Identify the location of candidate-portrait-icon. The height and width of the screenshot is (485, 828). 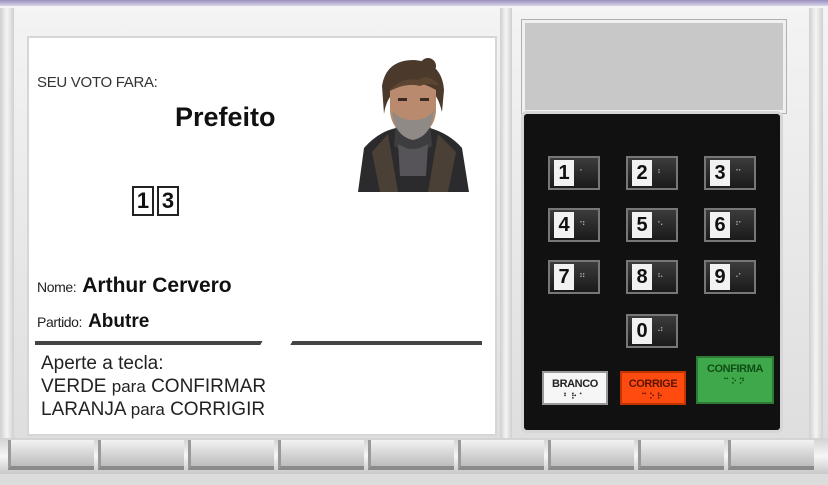
(413, 125).